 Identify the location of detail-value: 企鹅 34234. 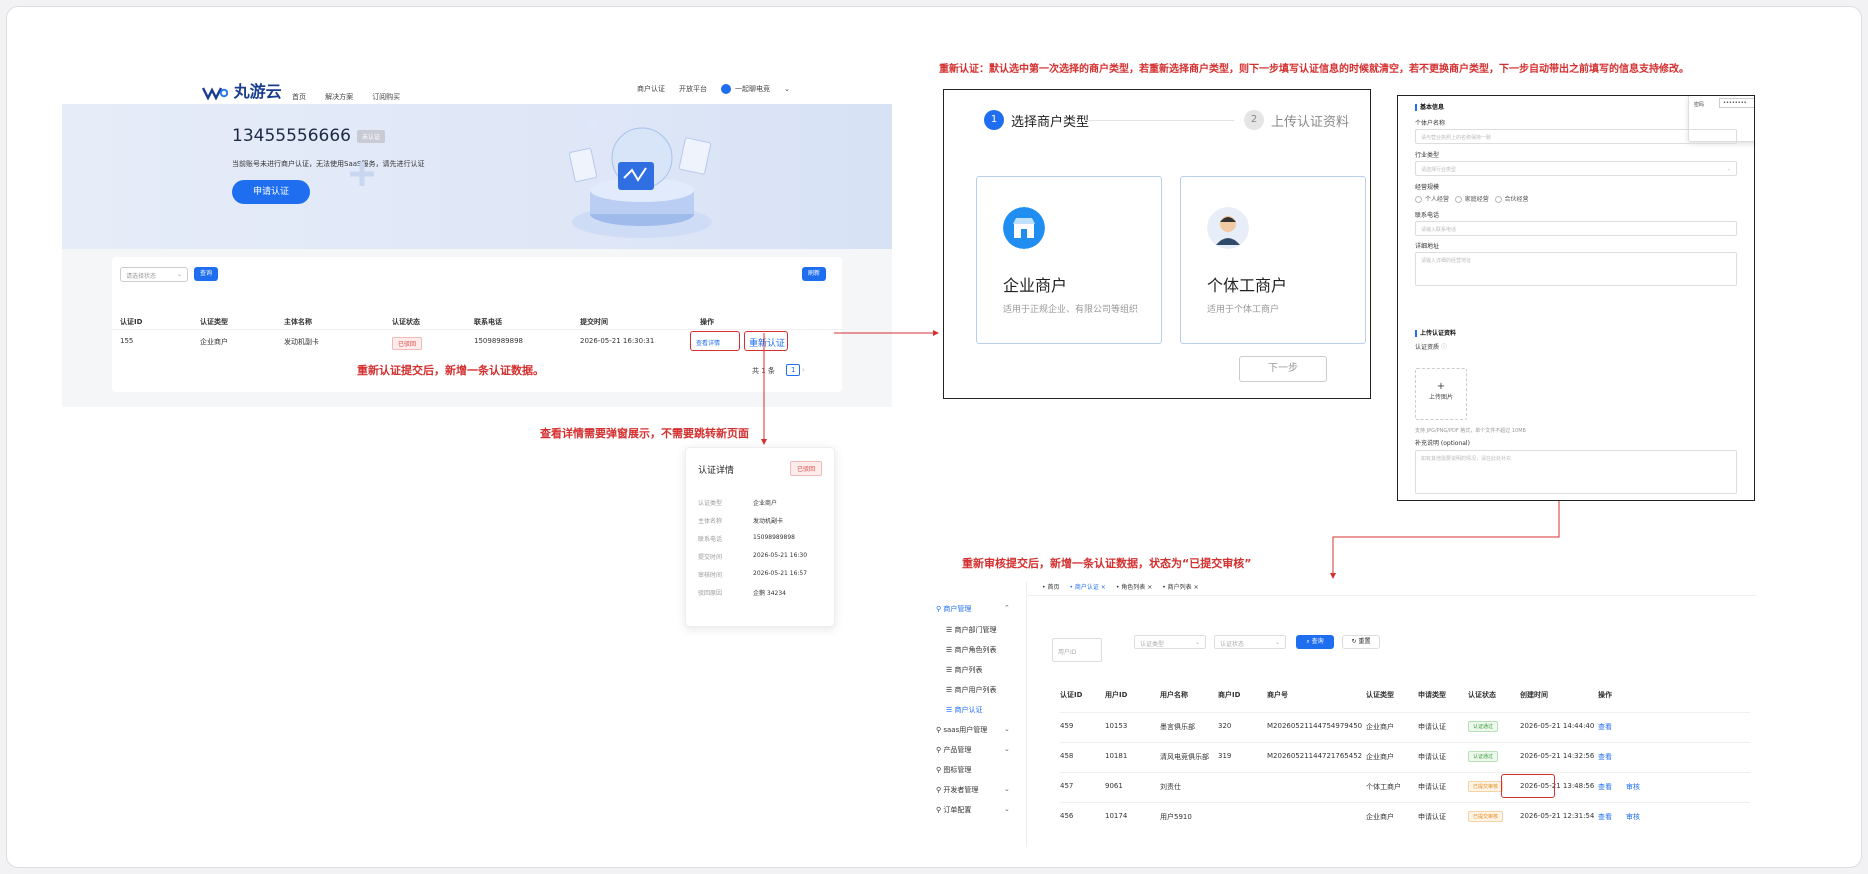
(769, 593).